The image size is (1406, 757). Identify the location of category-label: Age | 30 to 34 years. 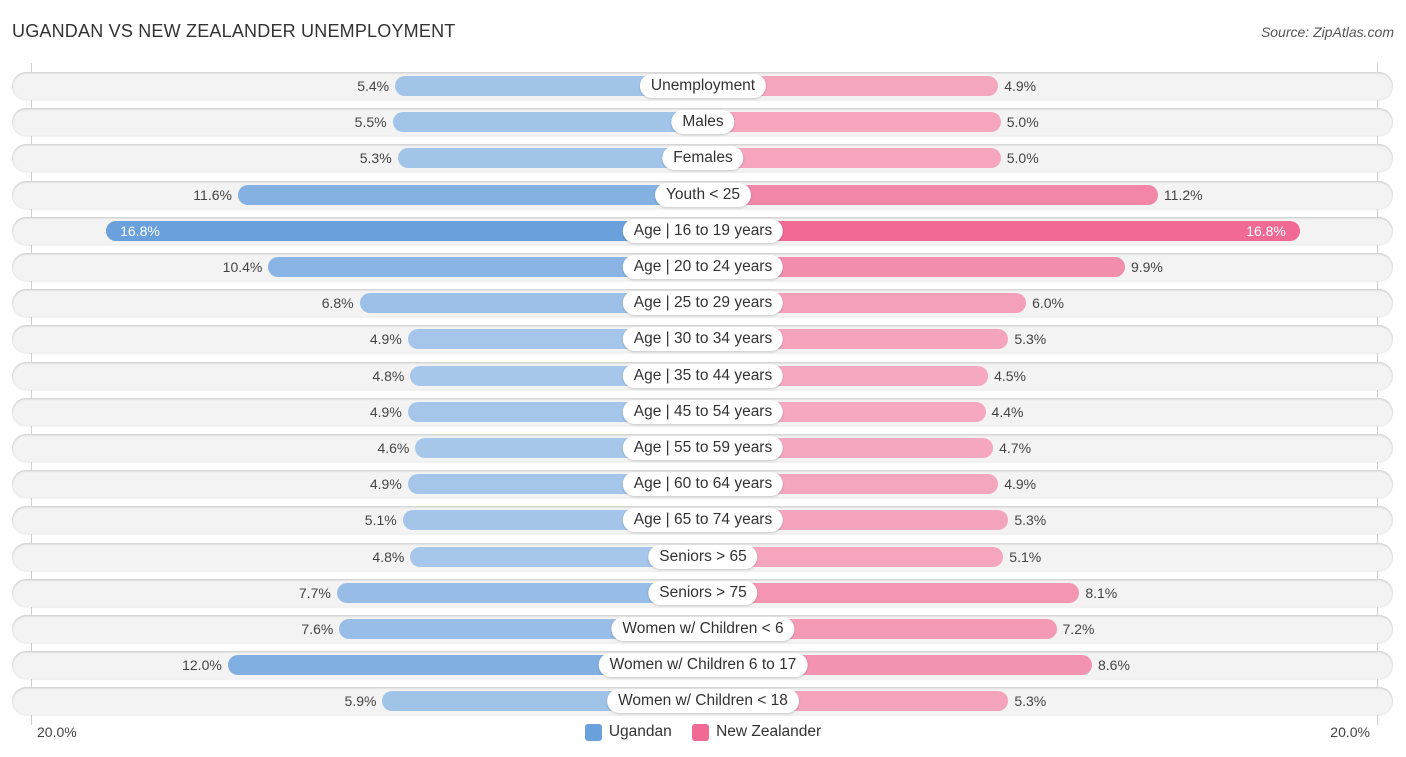
(703, 339).